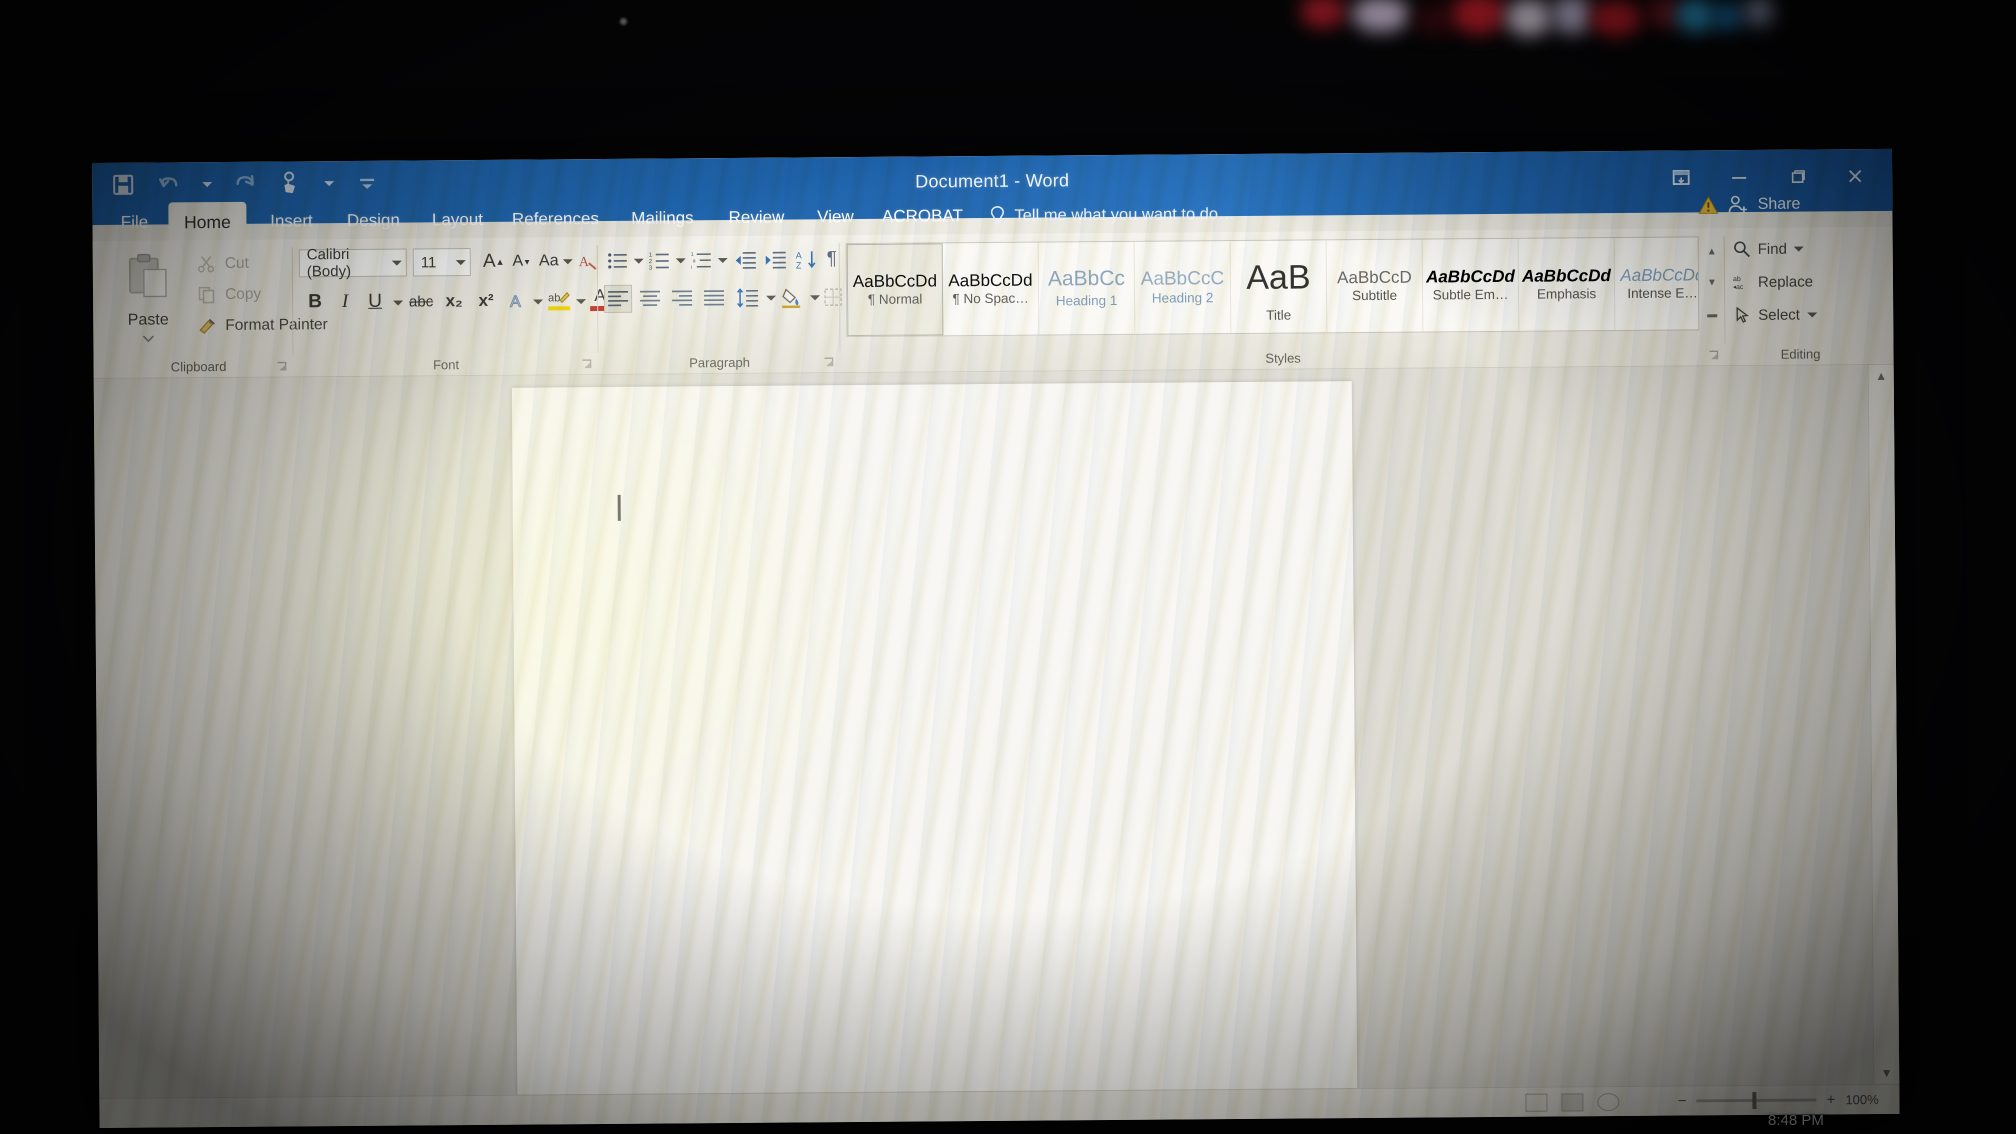  Describe the element at coordinates (835, 217) in the screenshot. I see `tab-view: View` at that location.